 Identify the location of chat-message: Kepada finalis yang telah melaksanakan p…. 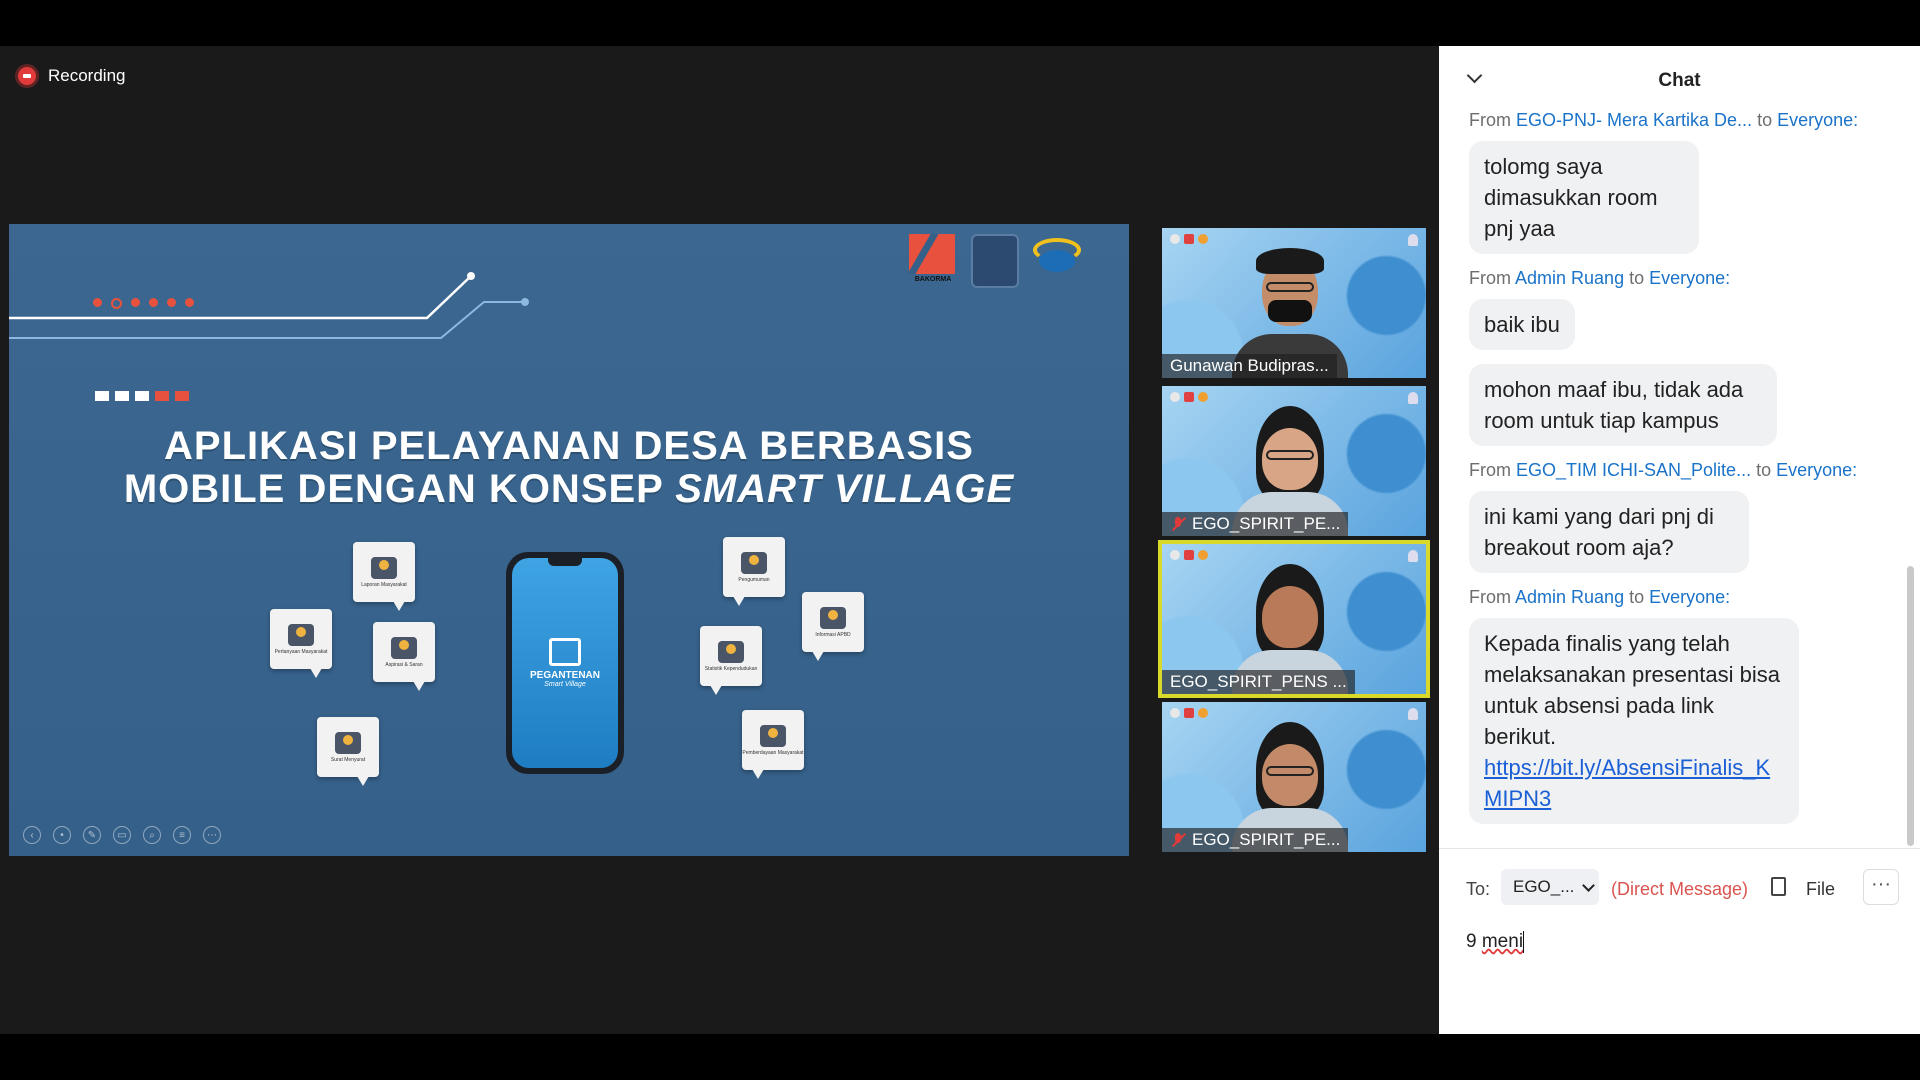
(1634, 721).